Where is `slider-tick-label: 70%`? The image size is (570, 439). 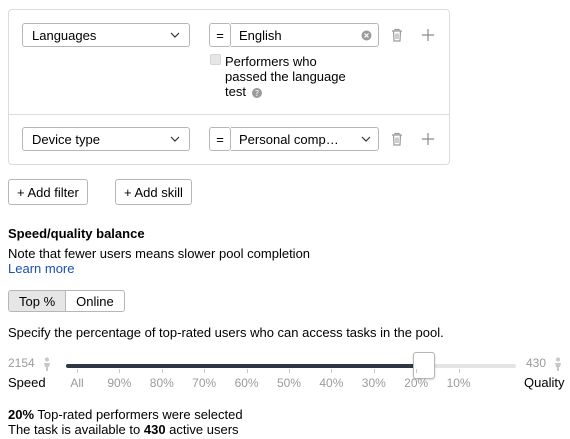
slider-tick-label: 70% is located at coordinates (204, 383).